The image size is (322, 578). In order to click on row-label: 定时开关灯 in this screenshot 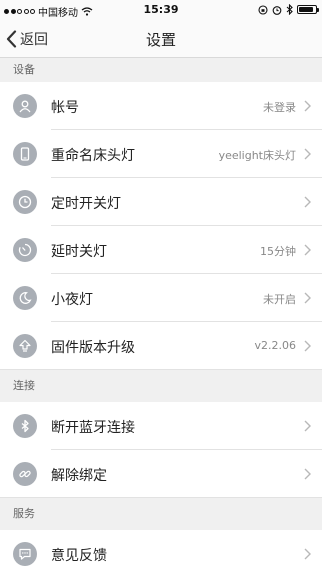, I will do `click(86, 204)`.